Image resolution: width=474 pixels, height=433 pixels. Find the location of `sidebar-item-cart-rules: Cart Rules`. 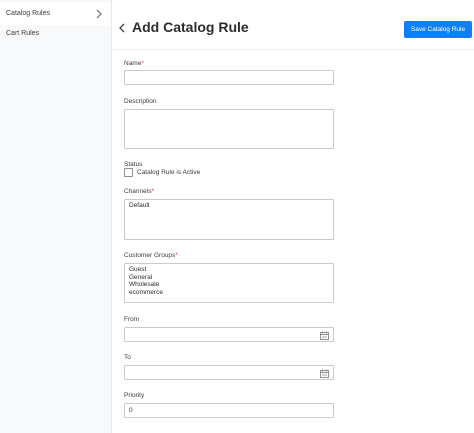

sidebar-item-cart-rules: Cart Rules is located at coordinates (55, 34).